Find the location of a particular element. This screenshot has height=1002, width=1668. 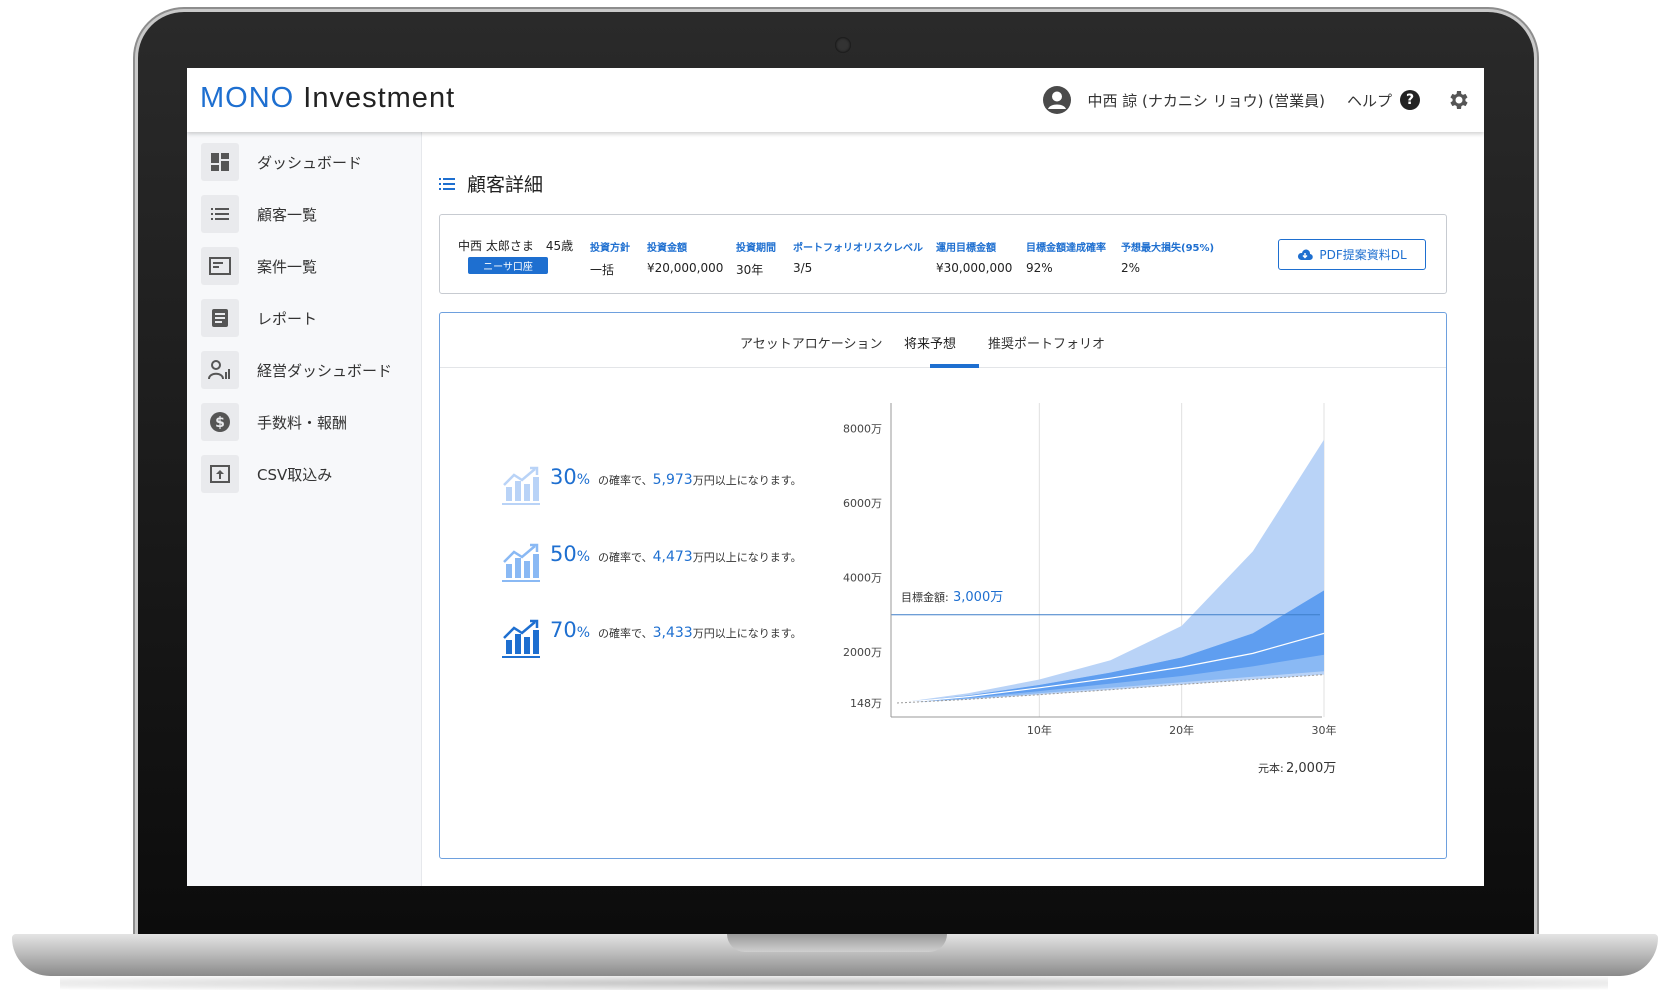

sidebar-item-csv-import: CSV取込み is located at coordinates (306, 474).